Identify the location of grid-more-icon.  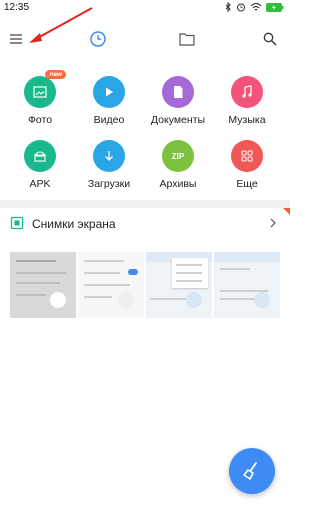
(247, 156).